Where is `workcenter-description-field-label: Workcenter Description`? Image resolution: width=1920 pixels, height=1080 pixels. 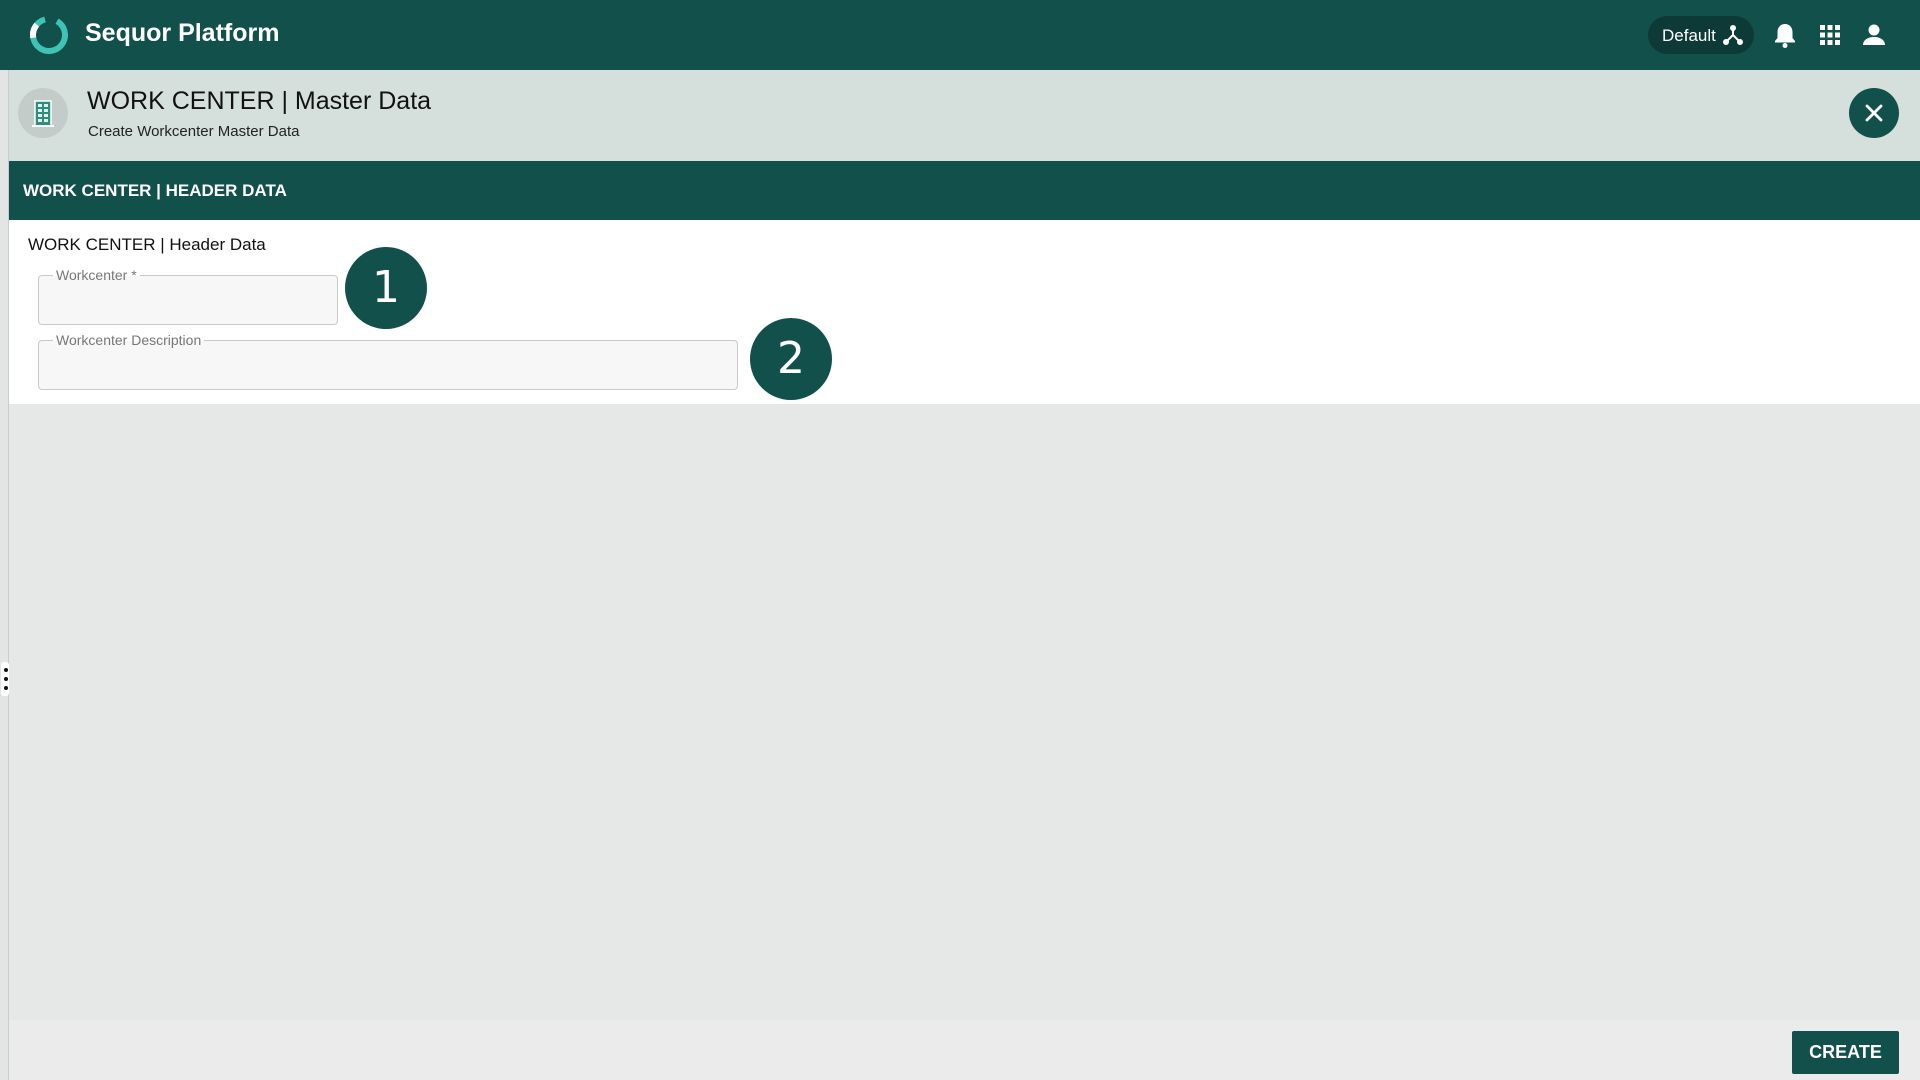 workcenter-description-field-label: Workcenter Description is located at coordinates (129, 340).